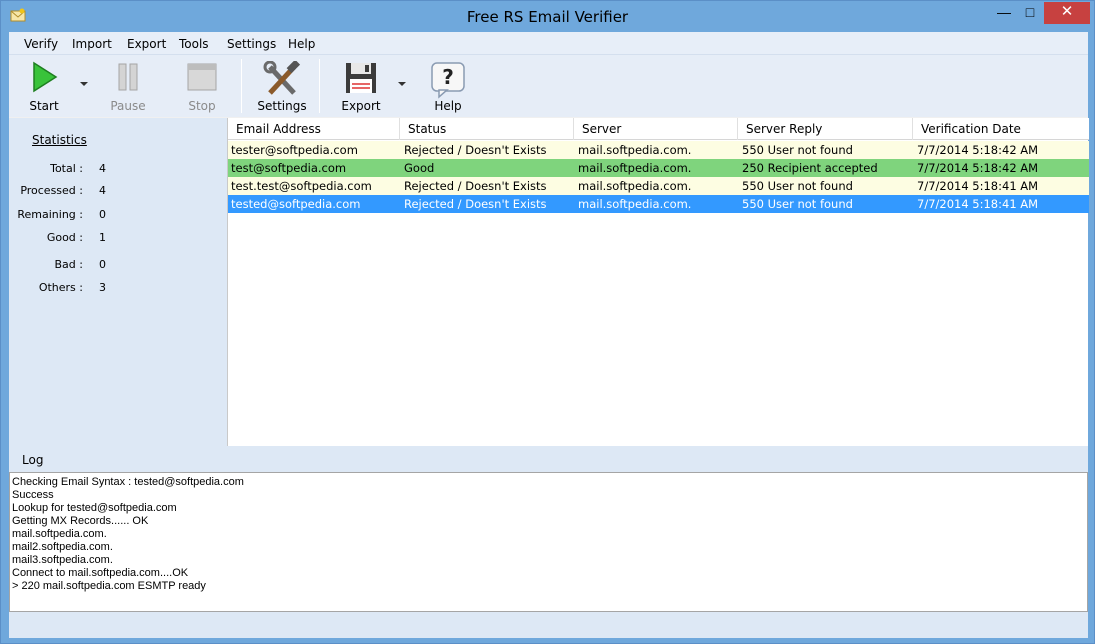  Describe the element at coordinates (102, 214) in the screenshot. I see `stat-remaining-value: 0` at that location.